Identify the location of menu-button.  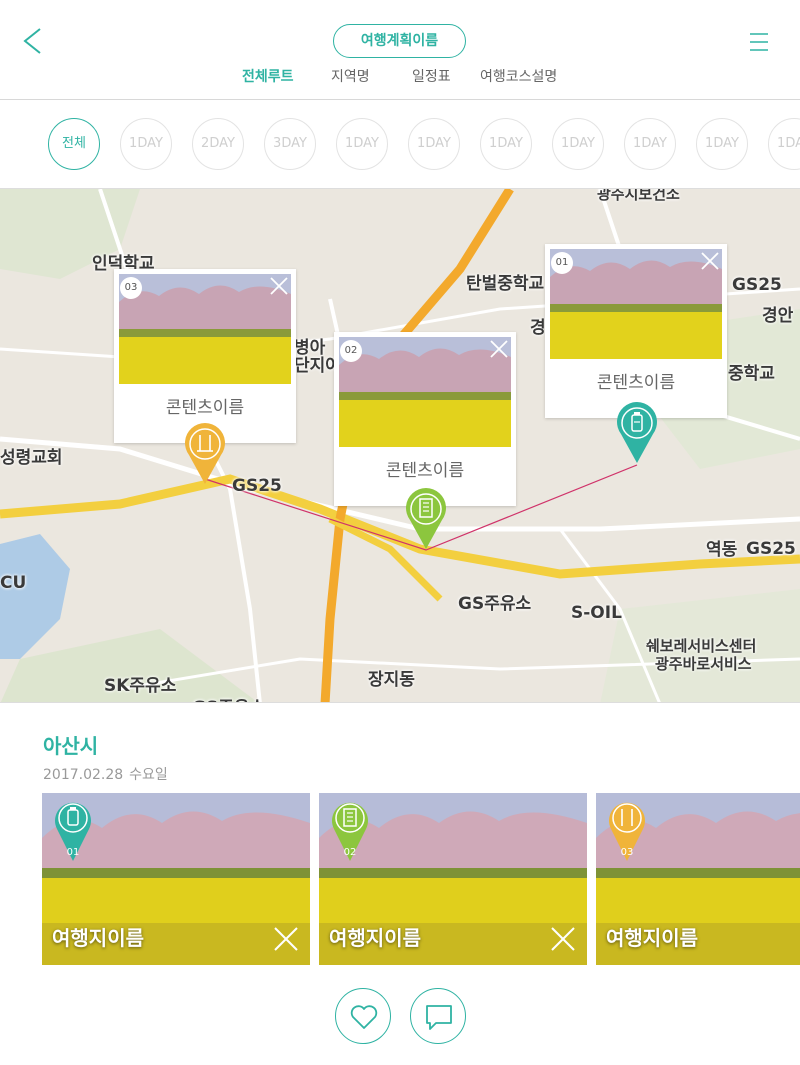
(760, 42).